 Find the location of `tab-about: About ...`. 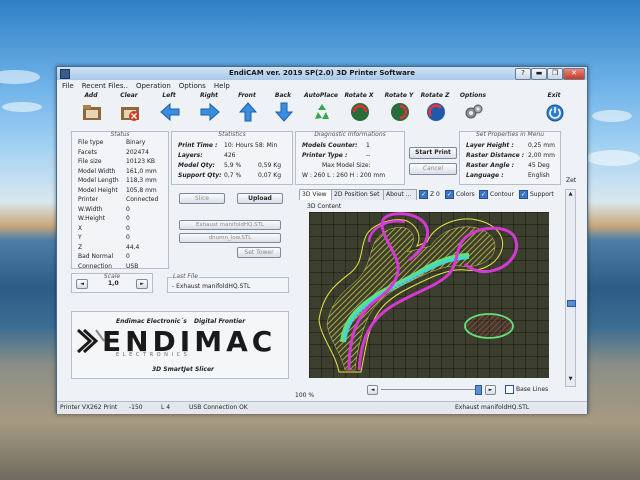

tab-about: About ... is located at coordinates (400, 194).